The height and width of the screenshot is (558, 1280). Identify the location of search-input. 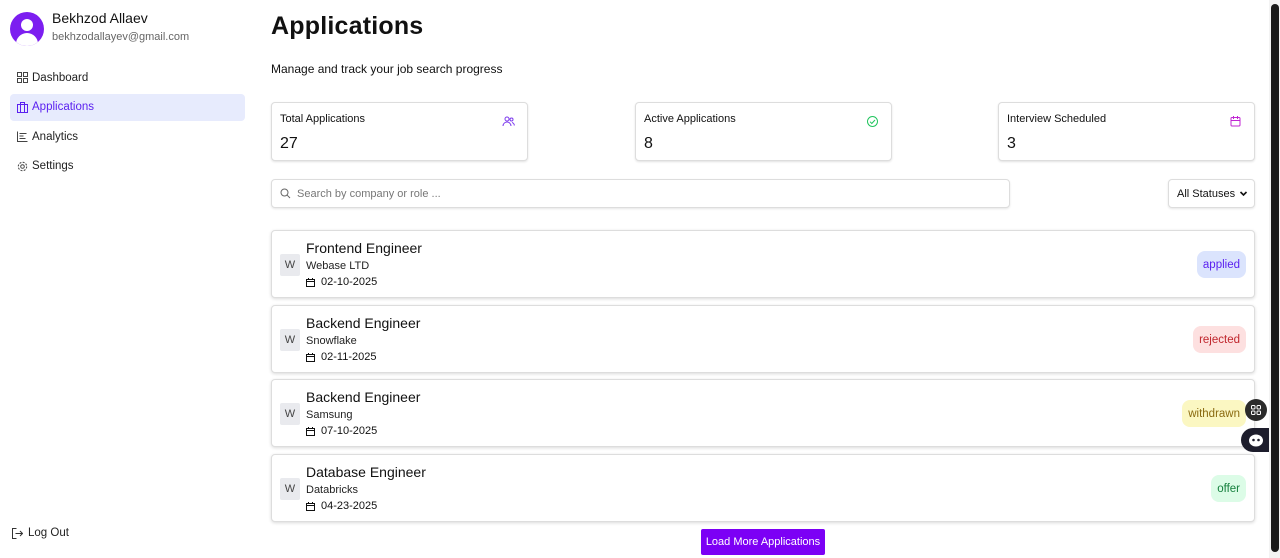
(637, 193).